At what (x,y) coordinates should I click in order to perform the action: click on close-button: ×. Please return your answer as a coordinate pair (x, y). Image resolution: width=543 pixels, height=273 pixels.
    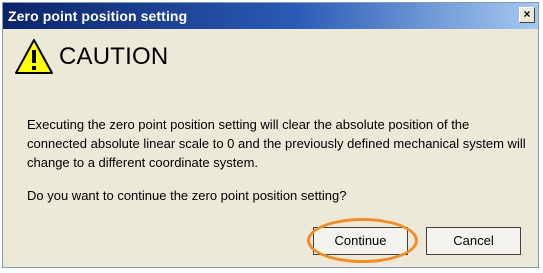
    Looking at the image, I should click on (527, 15).